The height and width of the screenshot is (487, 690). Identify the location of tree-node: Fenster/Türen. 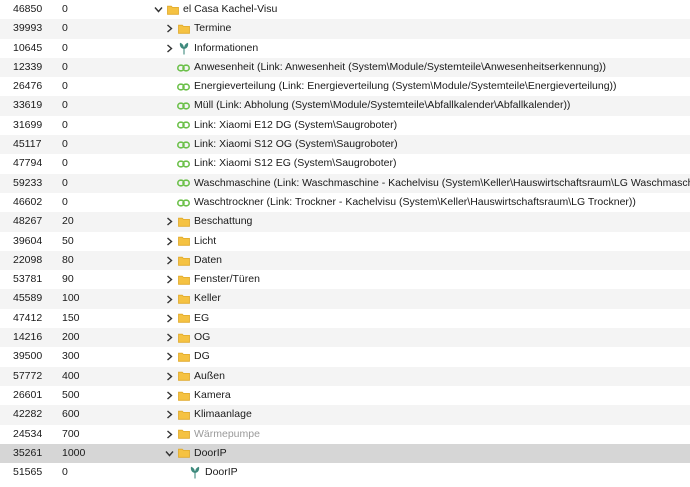
(212, 279).